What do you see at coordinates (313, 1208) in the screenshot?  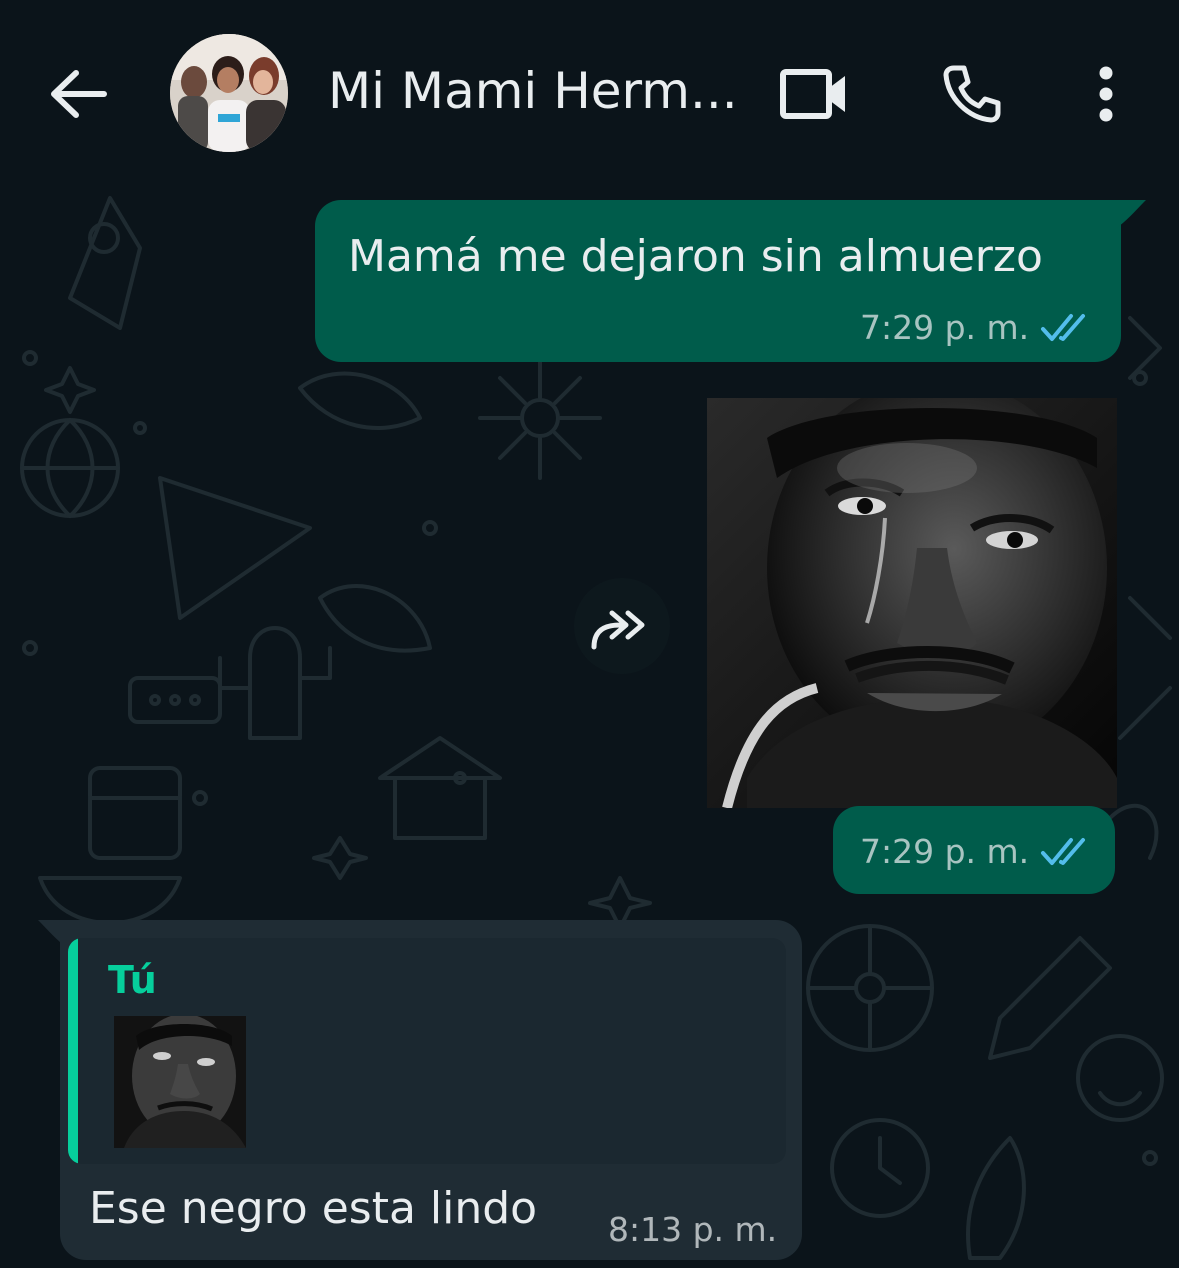 I see `message-text: Ese negro esta lindo` at bounding box center [313, 1208].